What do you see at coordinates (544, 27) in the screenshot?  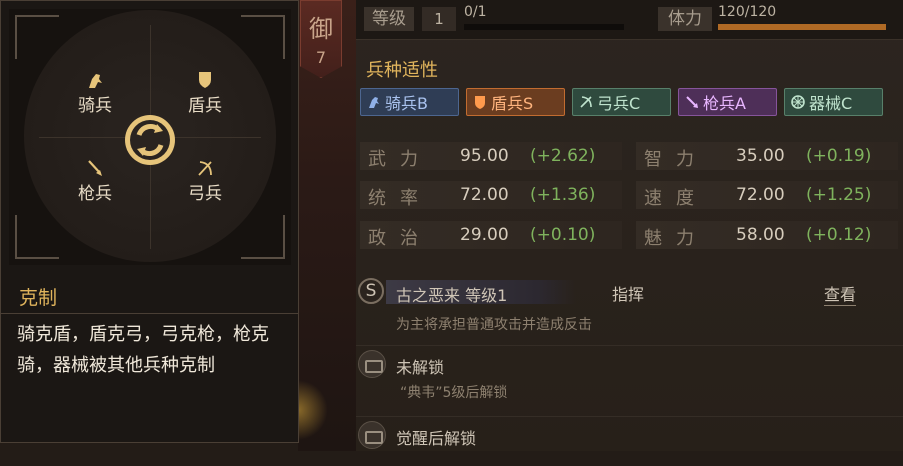 I see `exp-progress-bar` at bounding box center [544, 27].